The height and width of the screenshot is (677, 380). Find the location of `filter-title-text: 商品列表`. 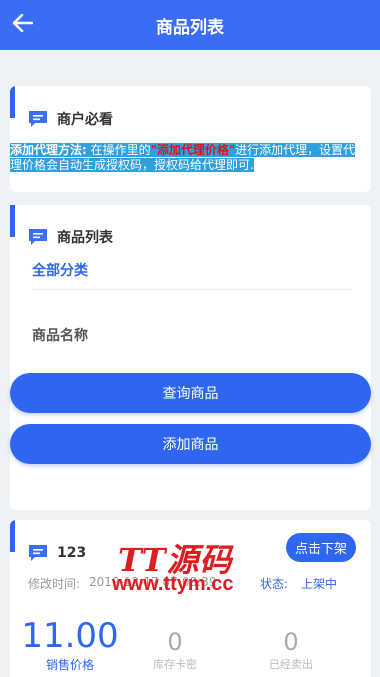

filter-title-text: 商品列表 is located at coordinates (85, 238).